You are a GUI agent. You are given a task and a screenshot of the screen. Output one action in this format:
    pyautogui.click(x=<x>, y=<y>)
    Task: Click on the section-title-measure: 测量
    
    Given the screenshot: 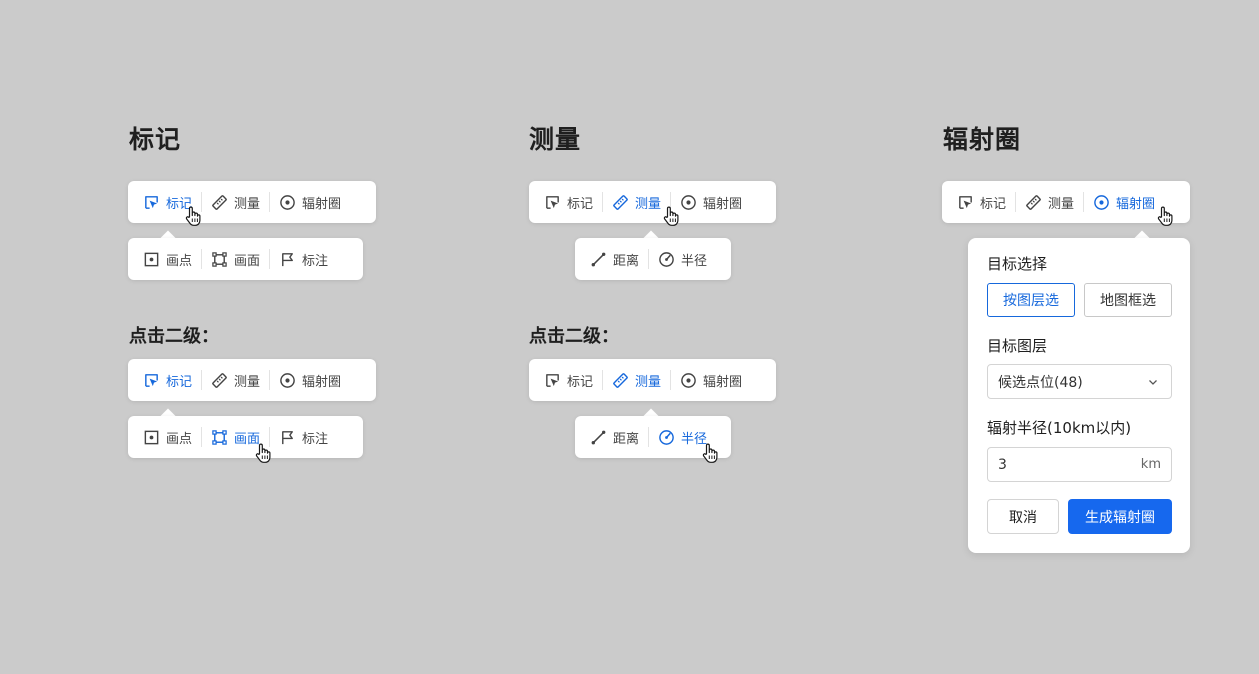 What is the action you would take?
    pyautogui.click(x=555, y=139)
    